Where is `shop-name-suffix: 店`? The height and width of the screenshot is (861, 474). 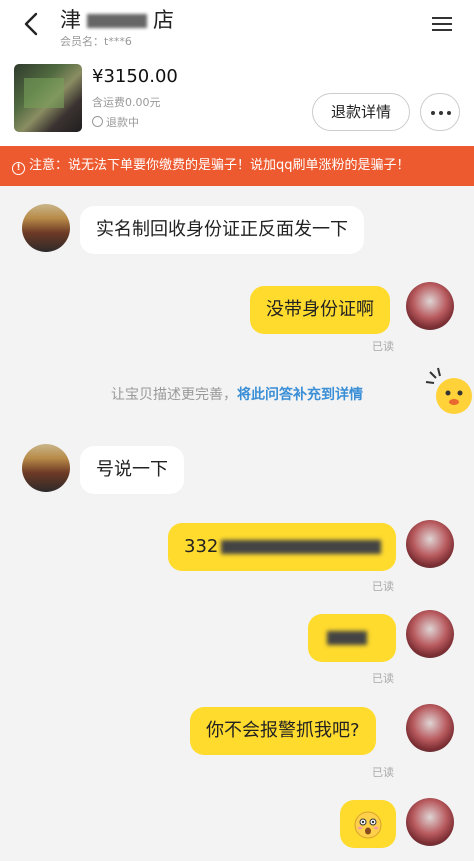
shop-name-suffix: 店 is located at coordinates (163, 20).